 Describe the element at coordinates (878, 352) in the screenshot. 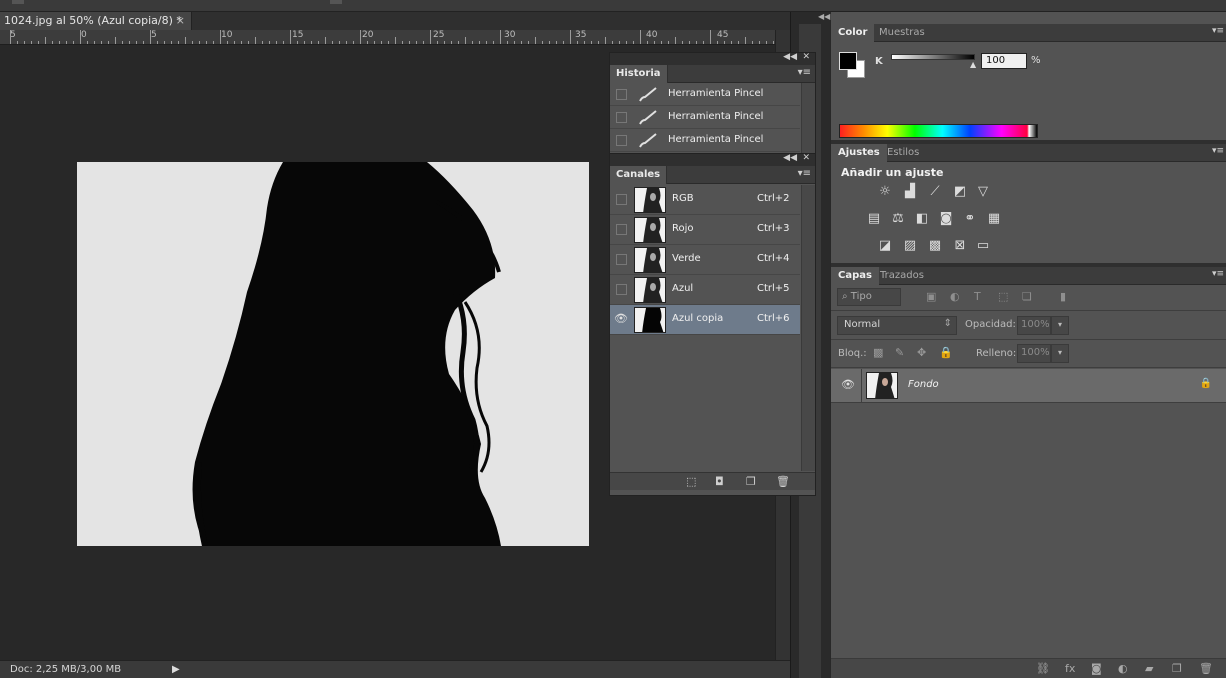

I see `lock-transparency-icon: ▩` at that location.